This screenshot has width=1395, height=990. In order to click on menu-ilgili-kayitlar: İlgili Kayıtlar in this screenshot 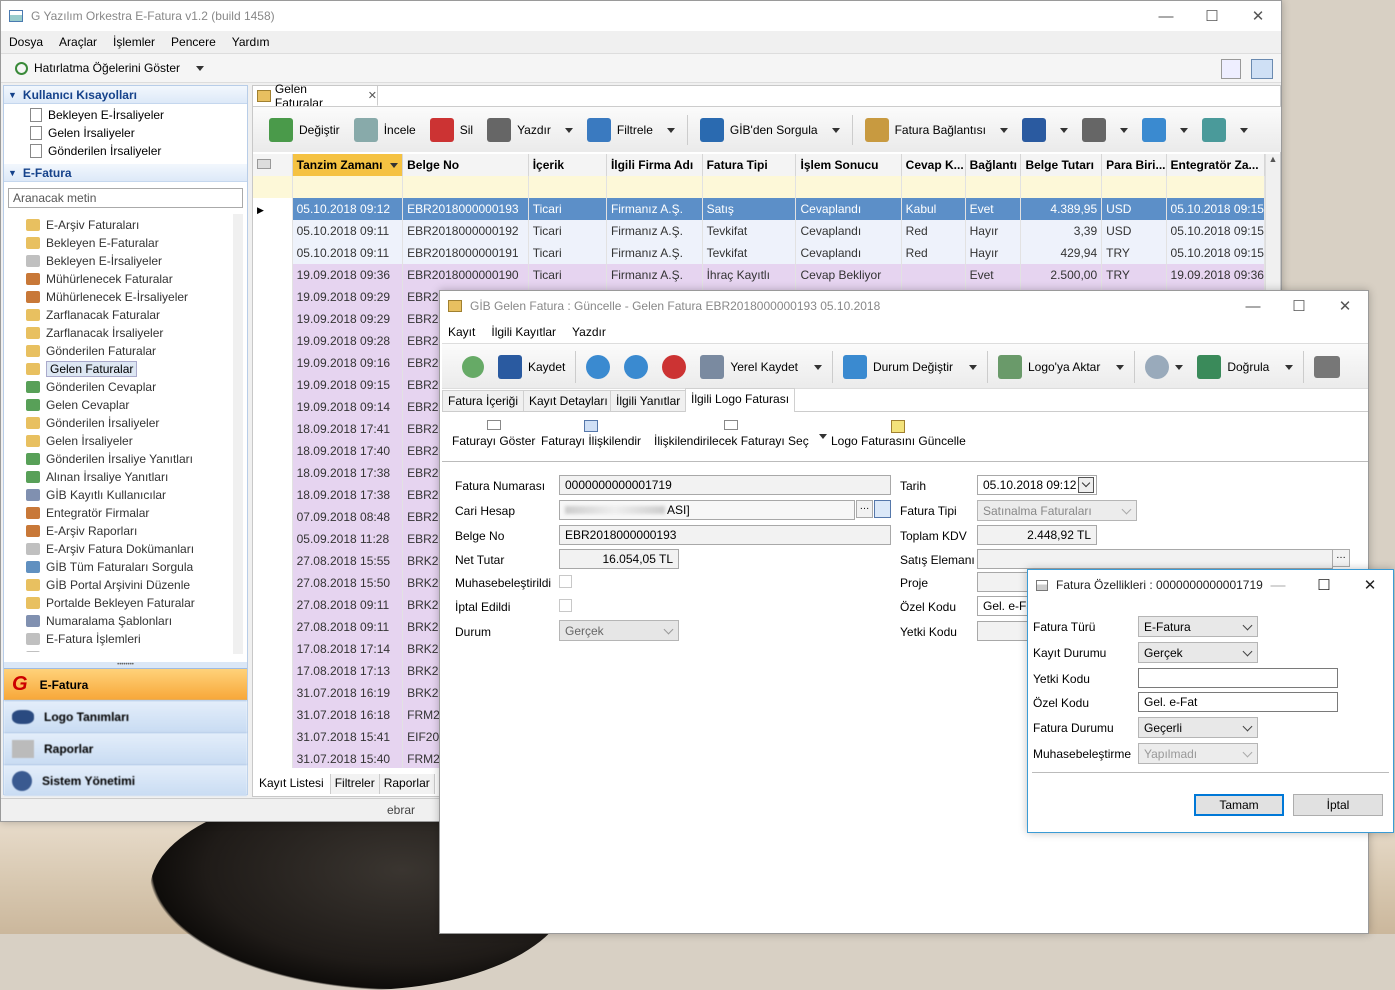, I will do `click(523, 332)`.